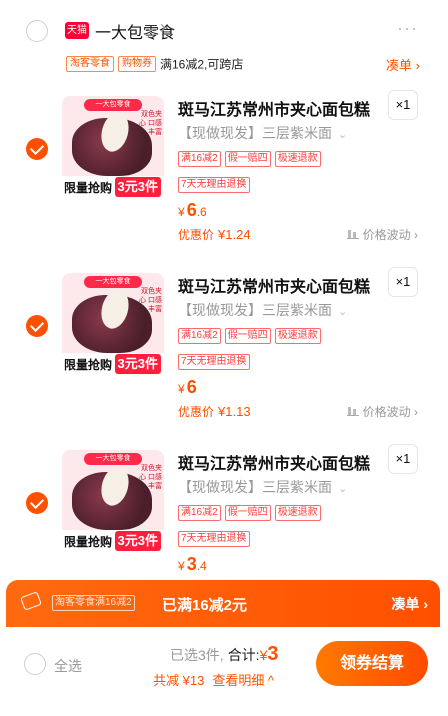  Describe the element at coordinates (390, 235) in the screenshot. I see `price-fluctuation-label: 价格波动 ›` at that location.